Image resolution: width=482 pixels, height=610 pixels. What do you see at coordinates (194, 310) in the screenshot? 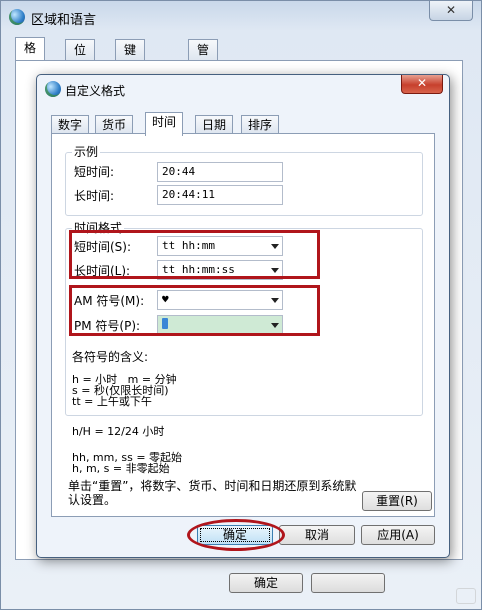
I see `annotation-box-am-pm` at bounding box center [194, 310].